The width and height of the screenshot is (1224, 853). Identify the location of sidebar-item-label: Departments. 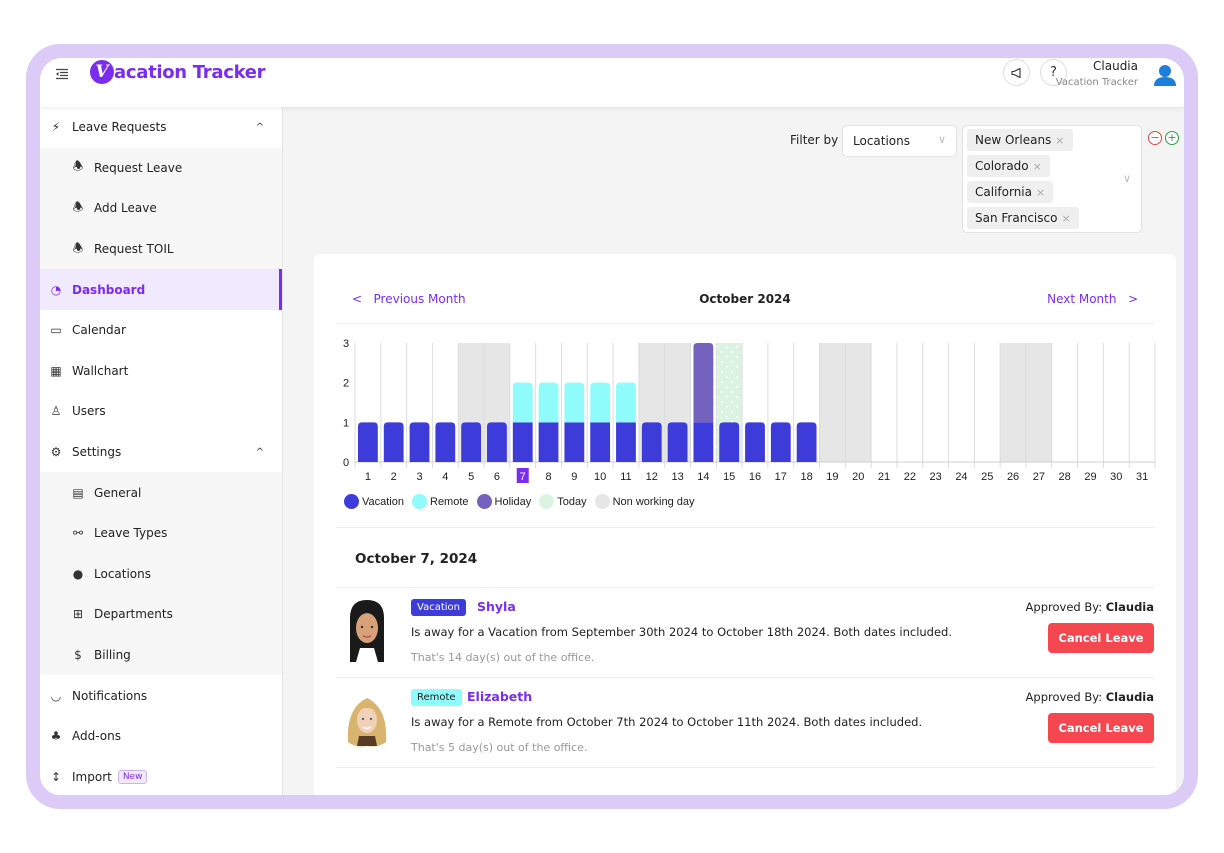
(133, 614).